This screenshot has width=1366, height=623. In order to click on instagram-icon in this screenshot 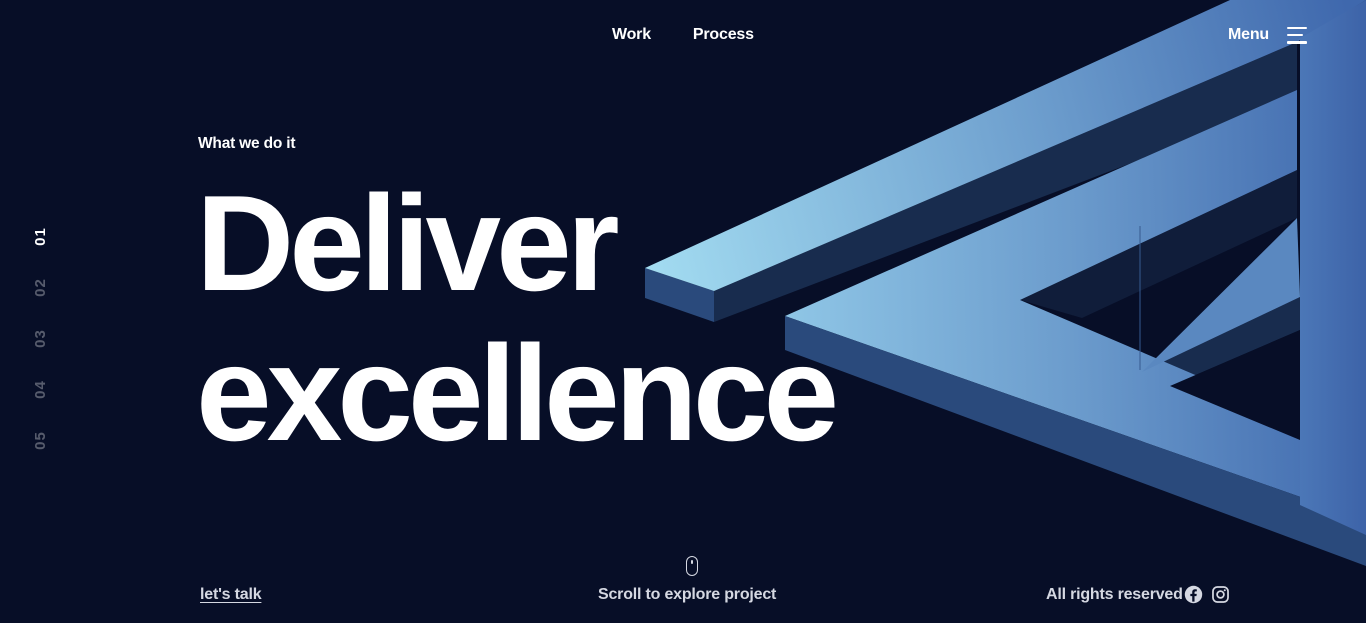, I will do `click(1220, 594)`.